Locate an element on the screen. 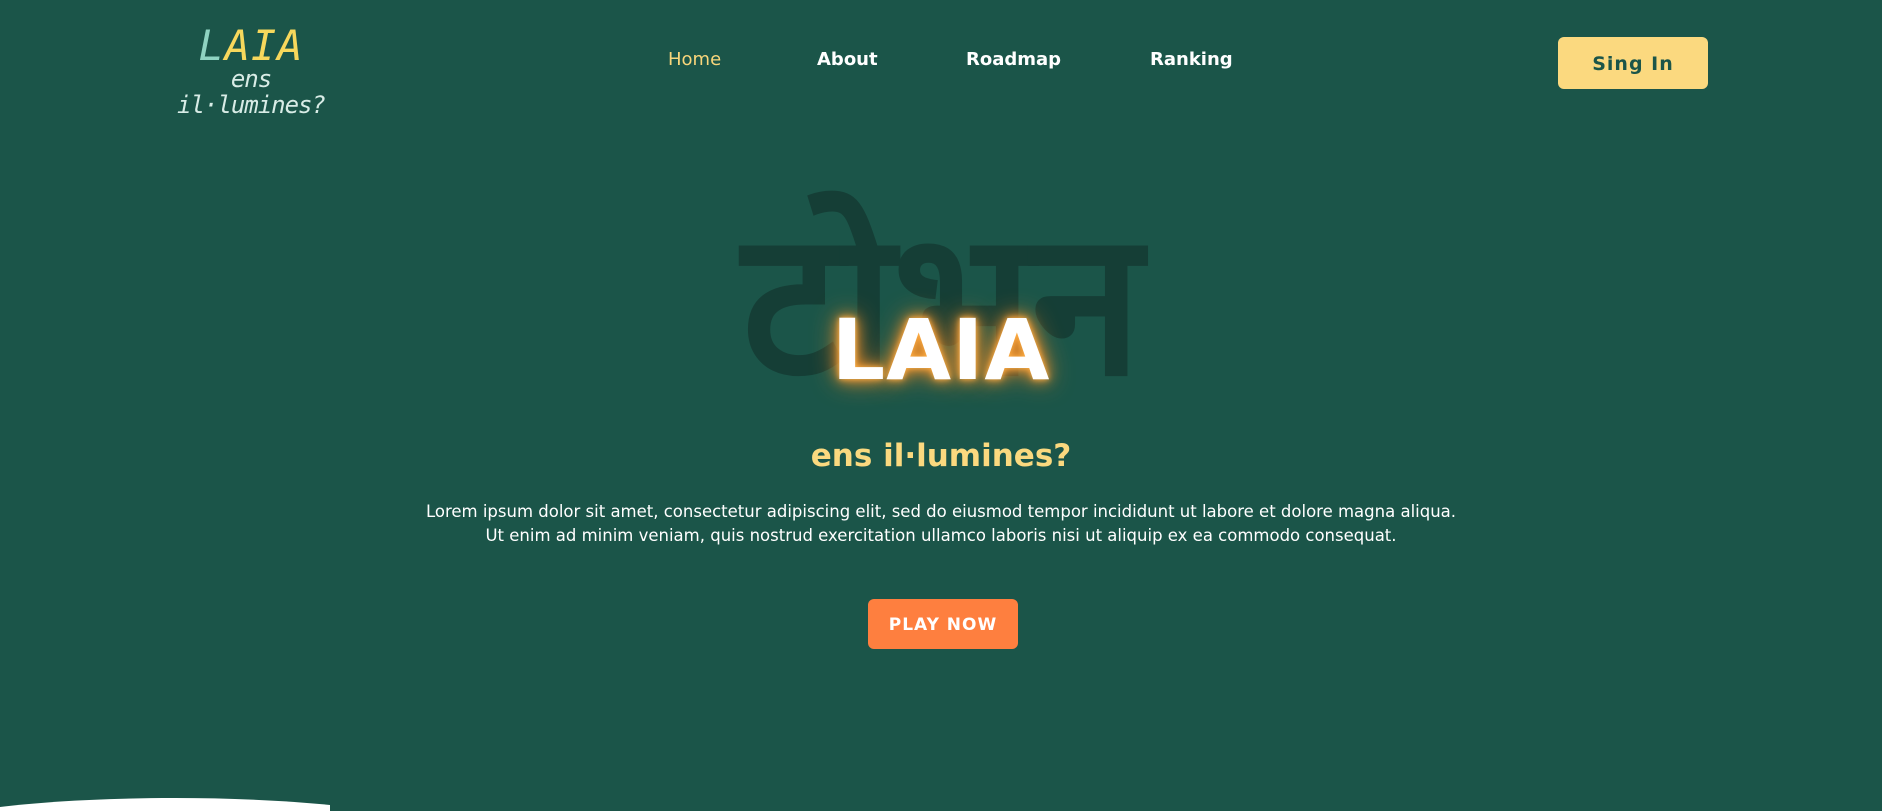  hero-subtitle: ens il·lumines? is located at coordinates (941, 456).